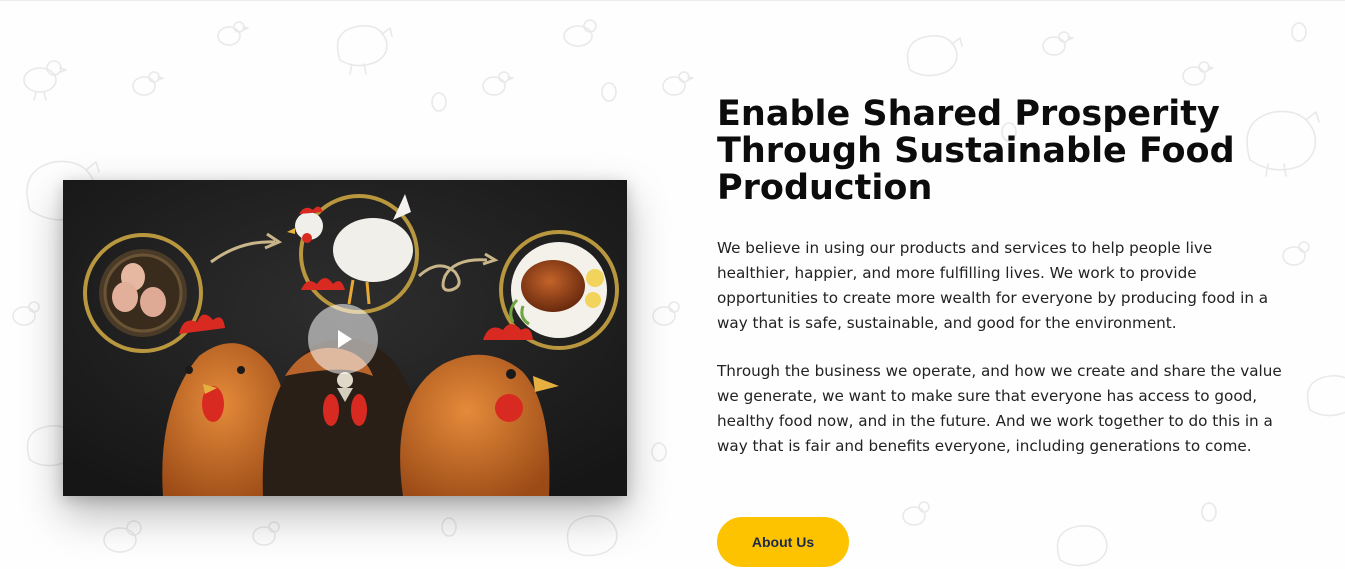 This screenshot has width=1345, height=569. I want to click on play-button, so click(343, 339).